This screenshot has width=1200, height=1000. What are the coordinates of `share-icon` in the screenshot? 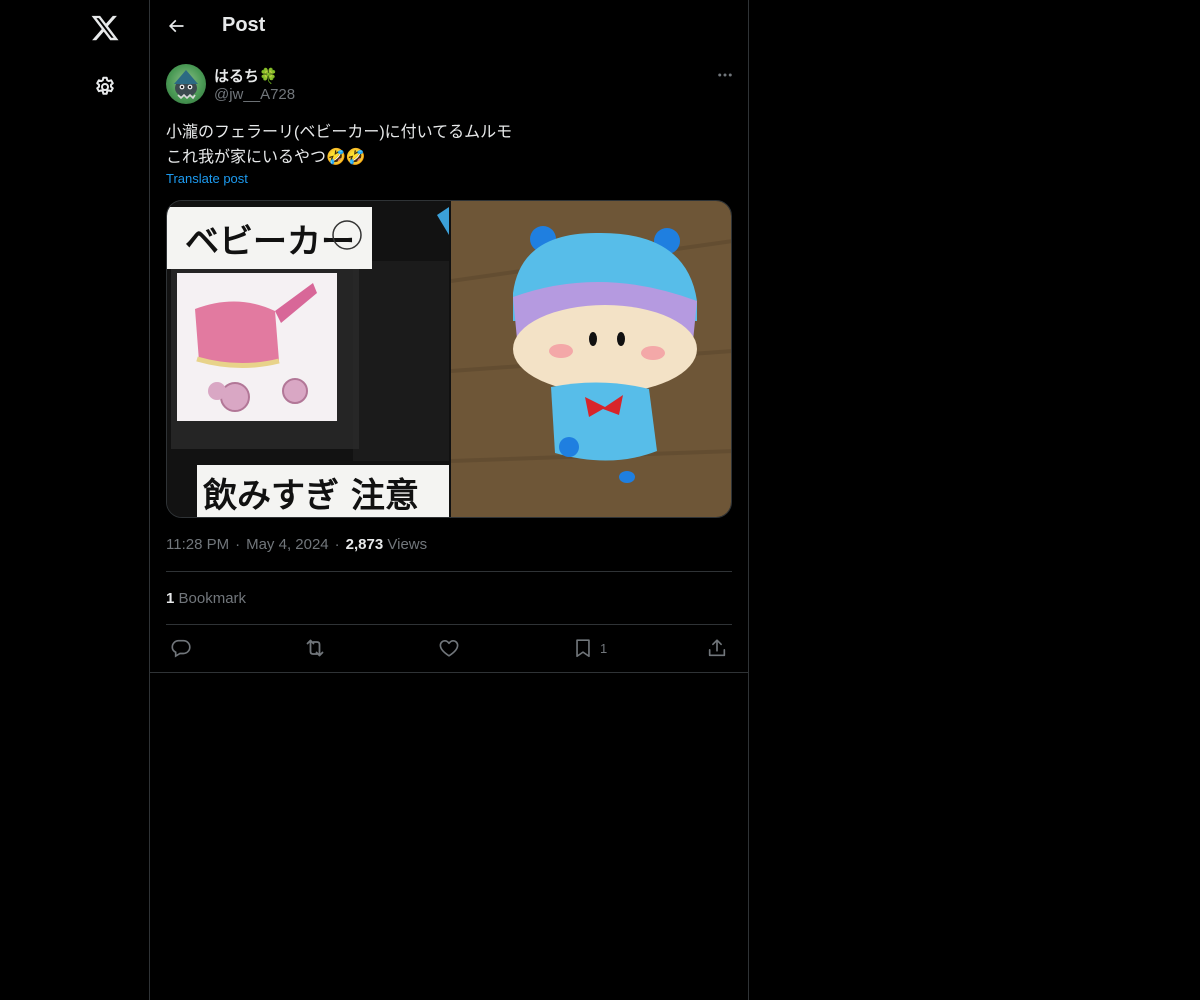 It's located at (717, 648).